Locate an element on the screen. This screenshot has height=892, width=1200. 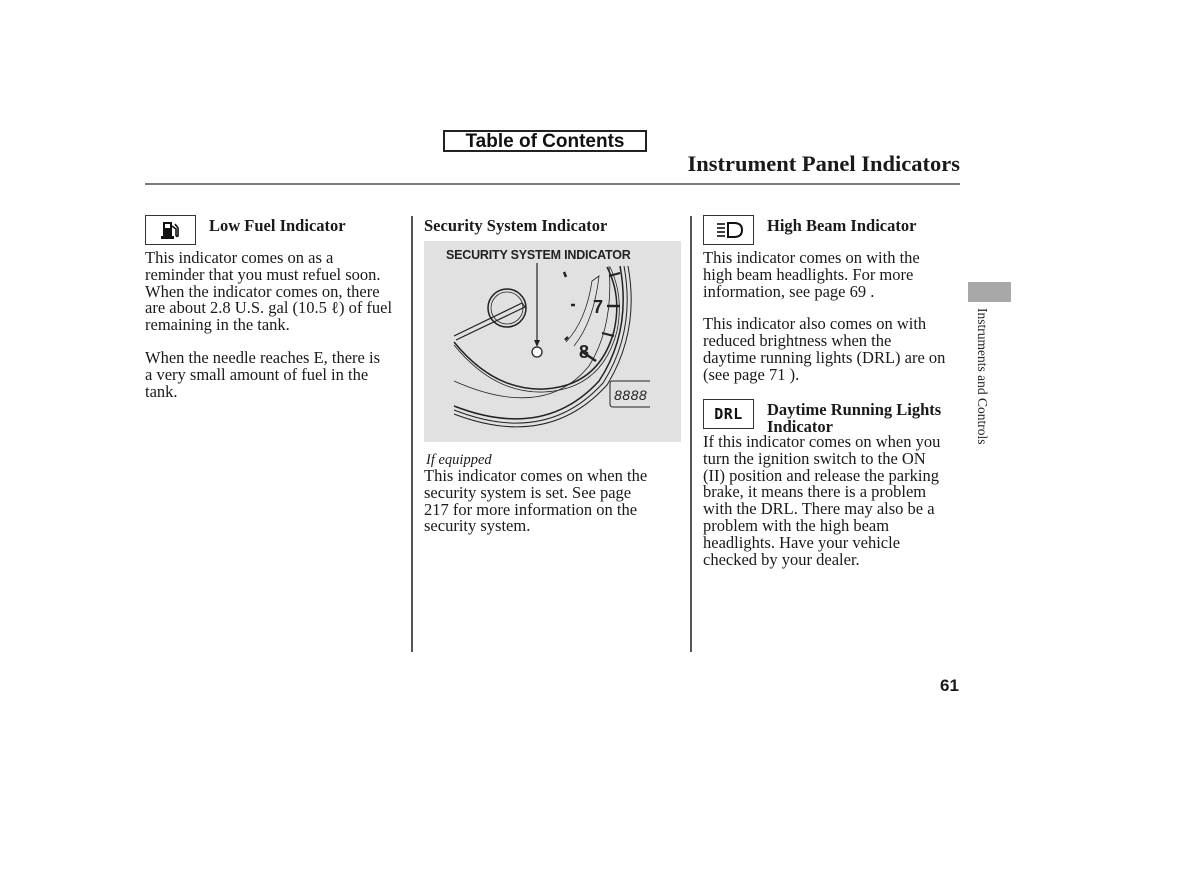
low-fuel-icon-box is located at coordinates (170, 230).